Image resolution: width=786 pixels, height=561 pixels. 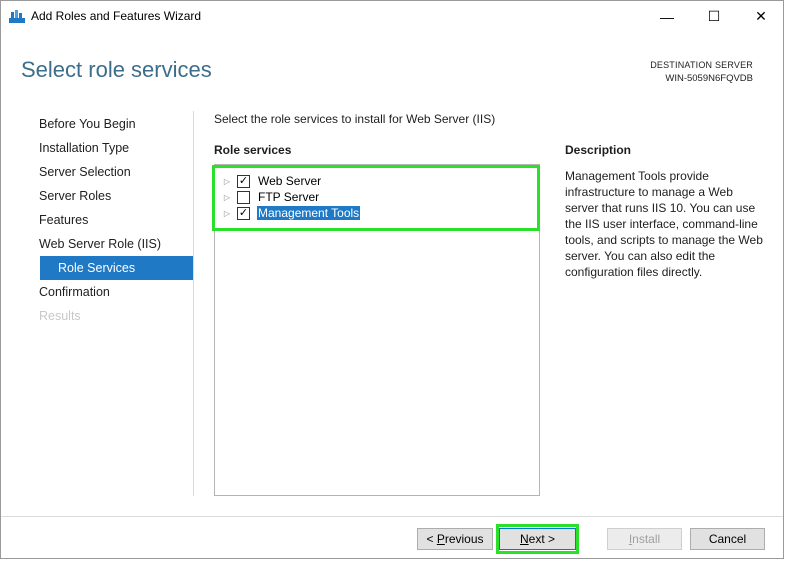 I want to click on nav-item-server-roles: Server Roles, so click(x=116, y=196).